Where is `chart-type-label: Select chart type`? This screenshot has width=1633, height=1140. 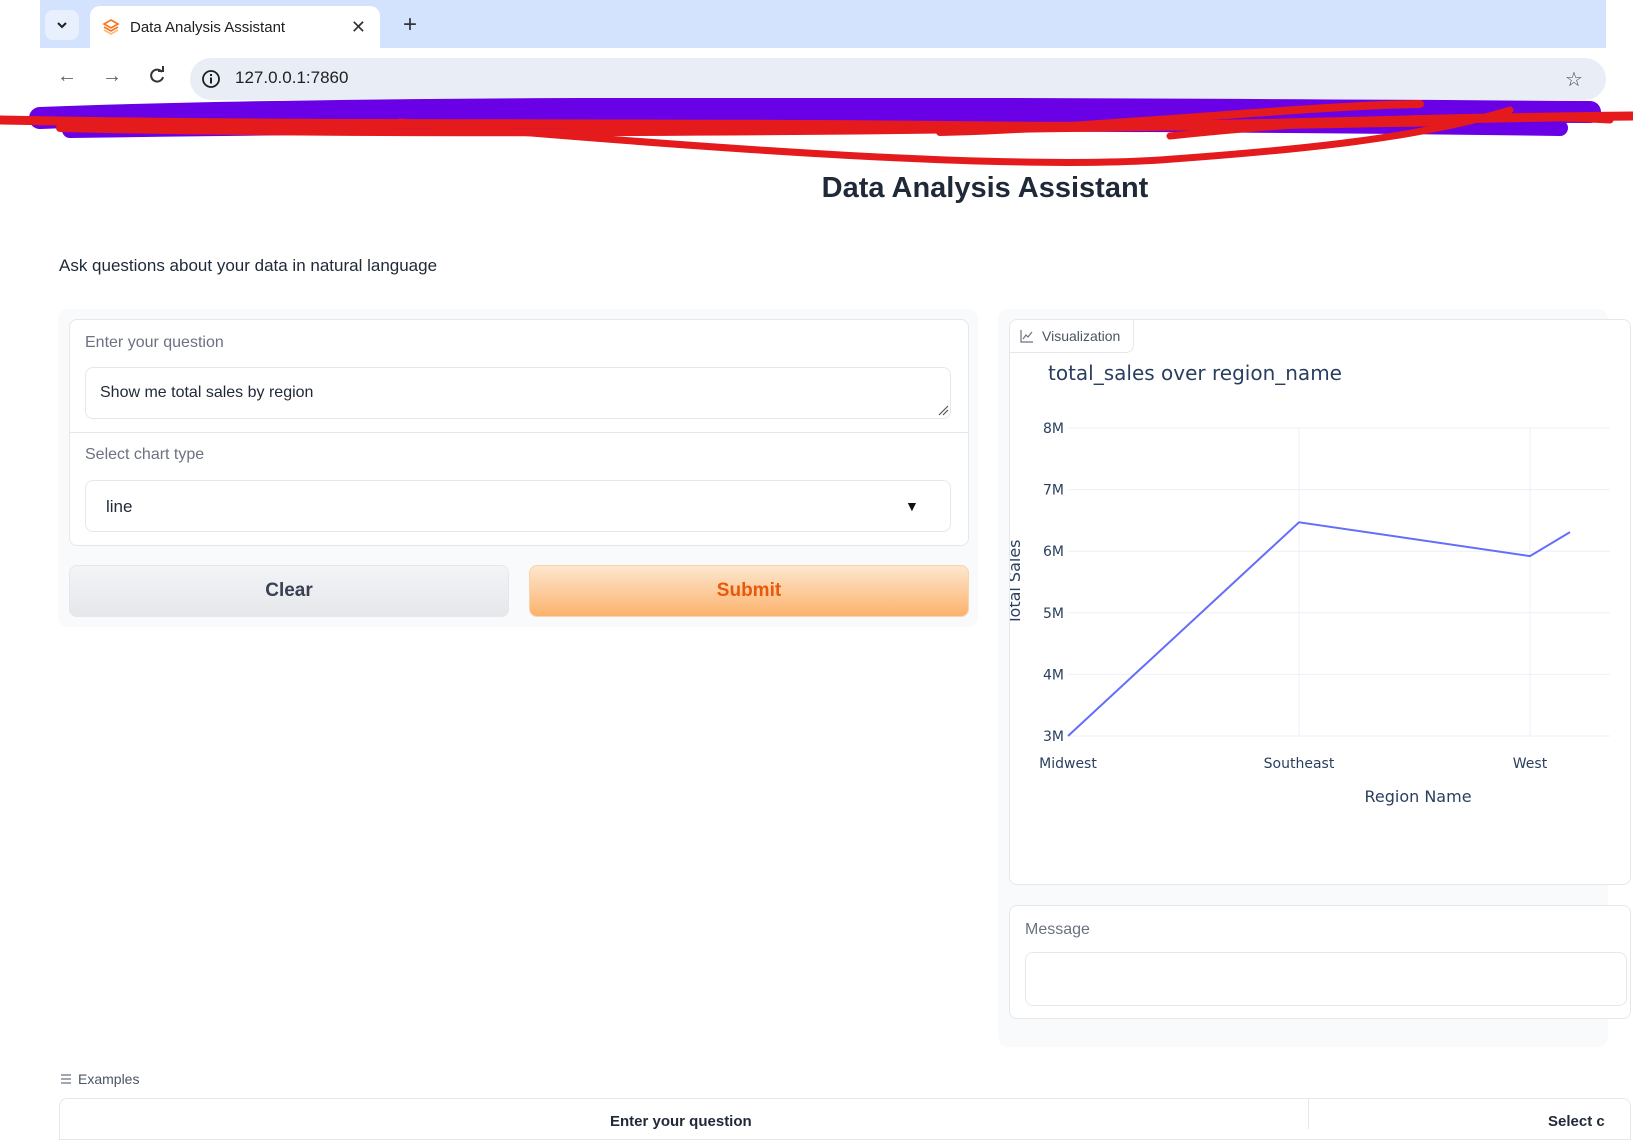 chart-type-label: Select chart type is located at coordinates (145, 454).